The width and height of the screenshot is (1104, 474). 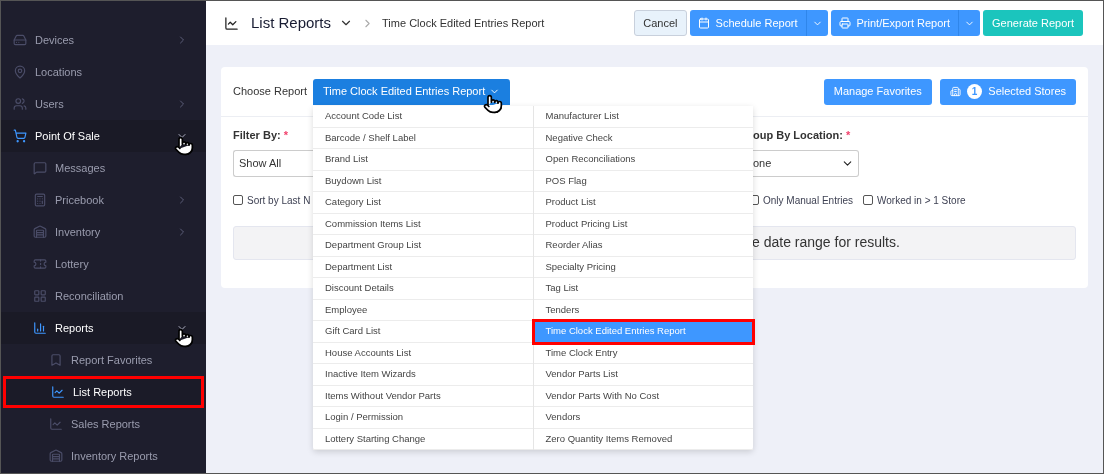 I want to click on sidebar-item: Report Favorites, so click(x=103, y=360).